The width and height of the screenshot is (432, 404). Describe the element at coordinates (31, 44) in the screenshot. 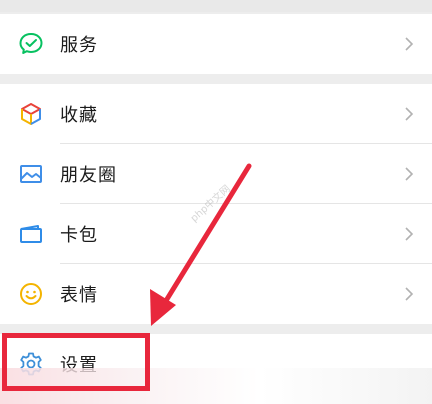

I see `wechat-pay-icon` at that location.